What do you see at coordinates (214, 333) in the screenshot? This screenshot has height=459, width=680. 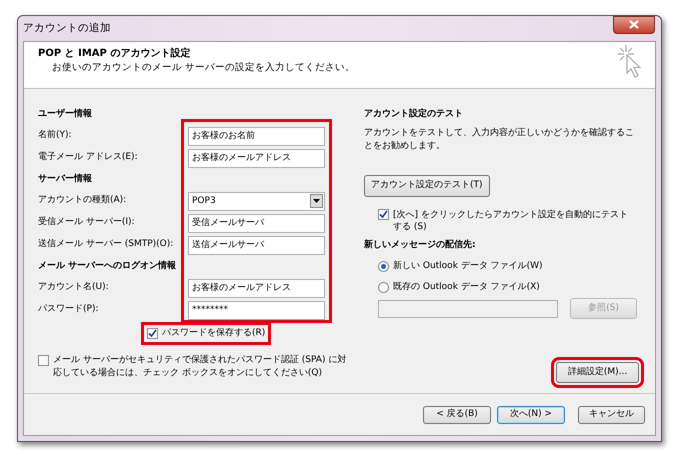 I see `checkbox-label: パスワードを保存する(R)` at bounding box center [214, 333].